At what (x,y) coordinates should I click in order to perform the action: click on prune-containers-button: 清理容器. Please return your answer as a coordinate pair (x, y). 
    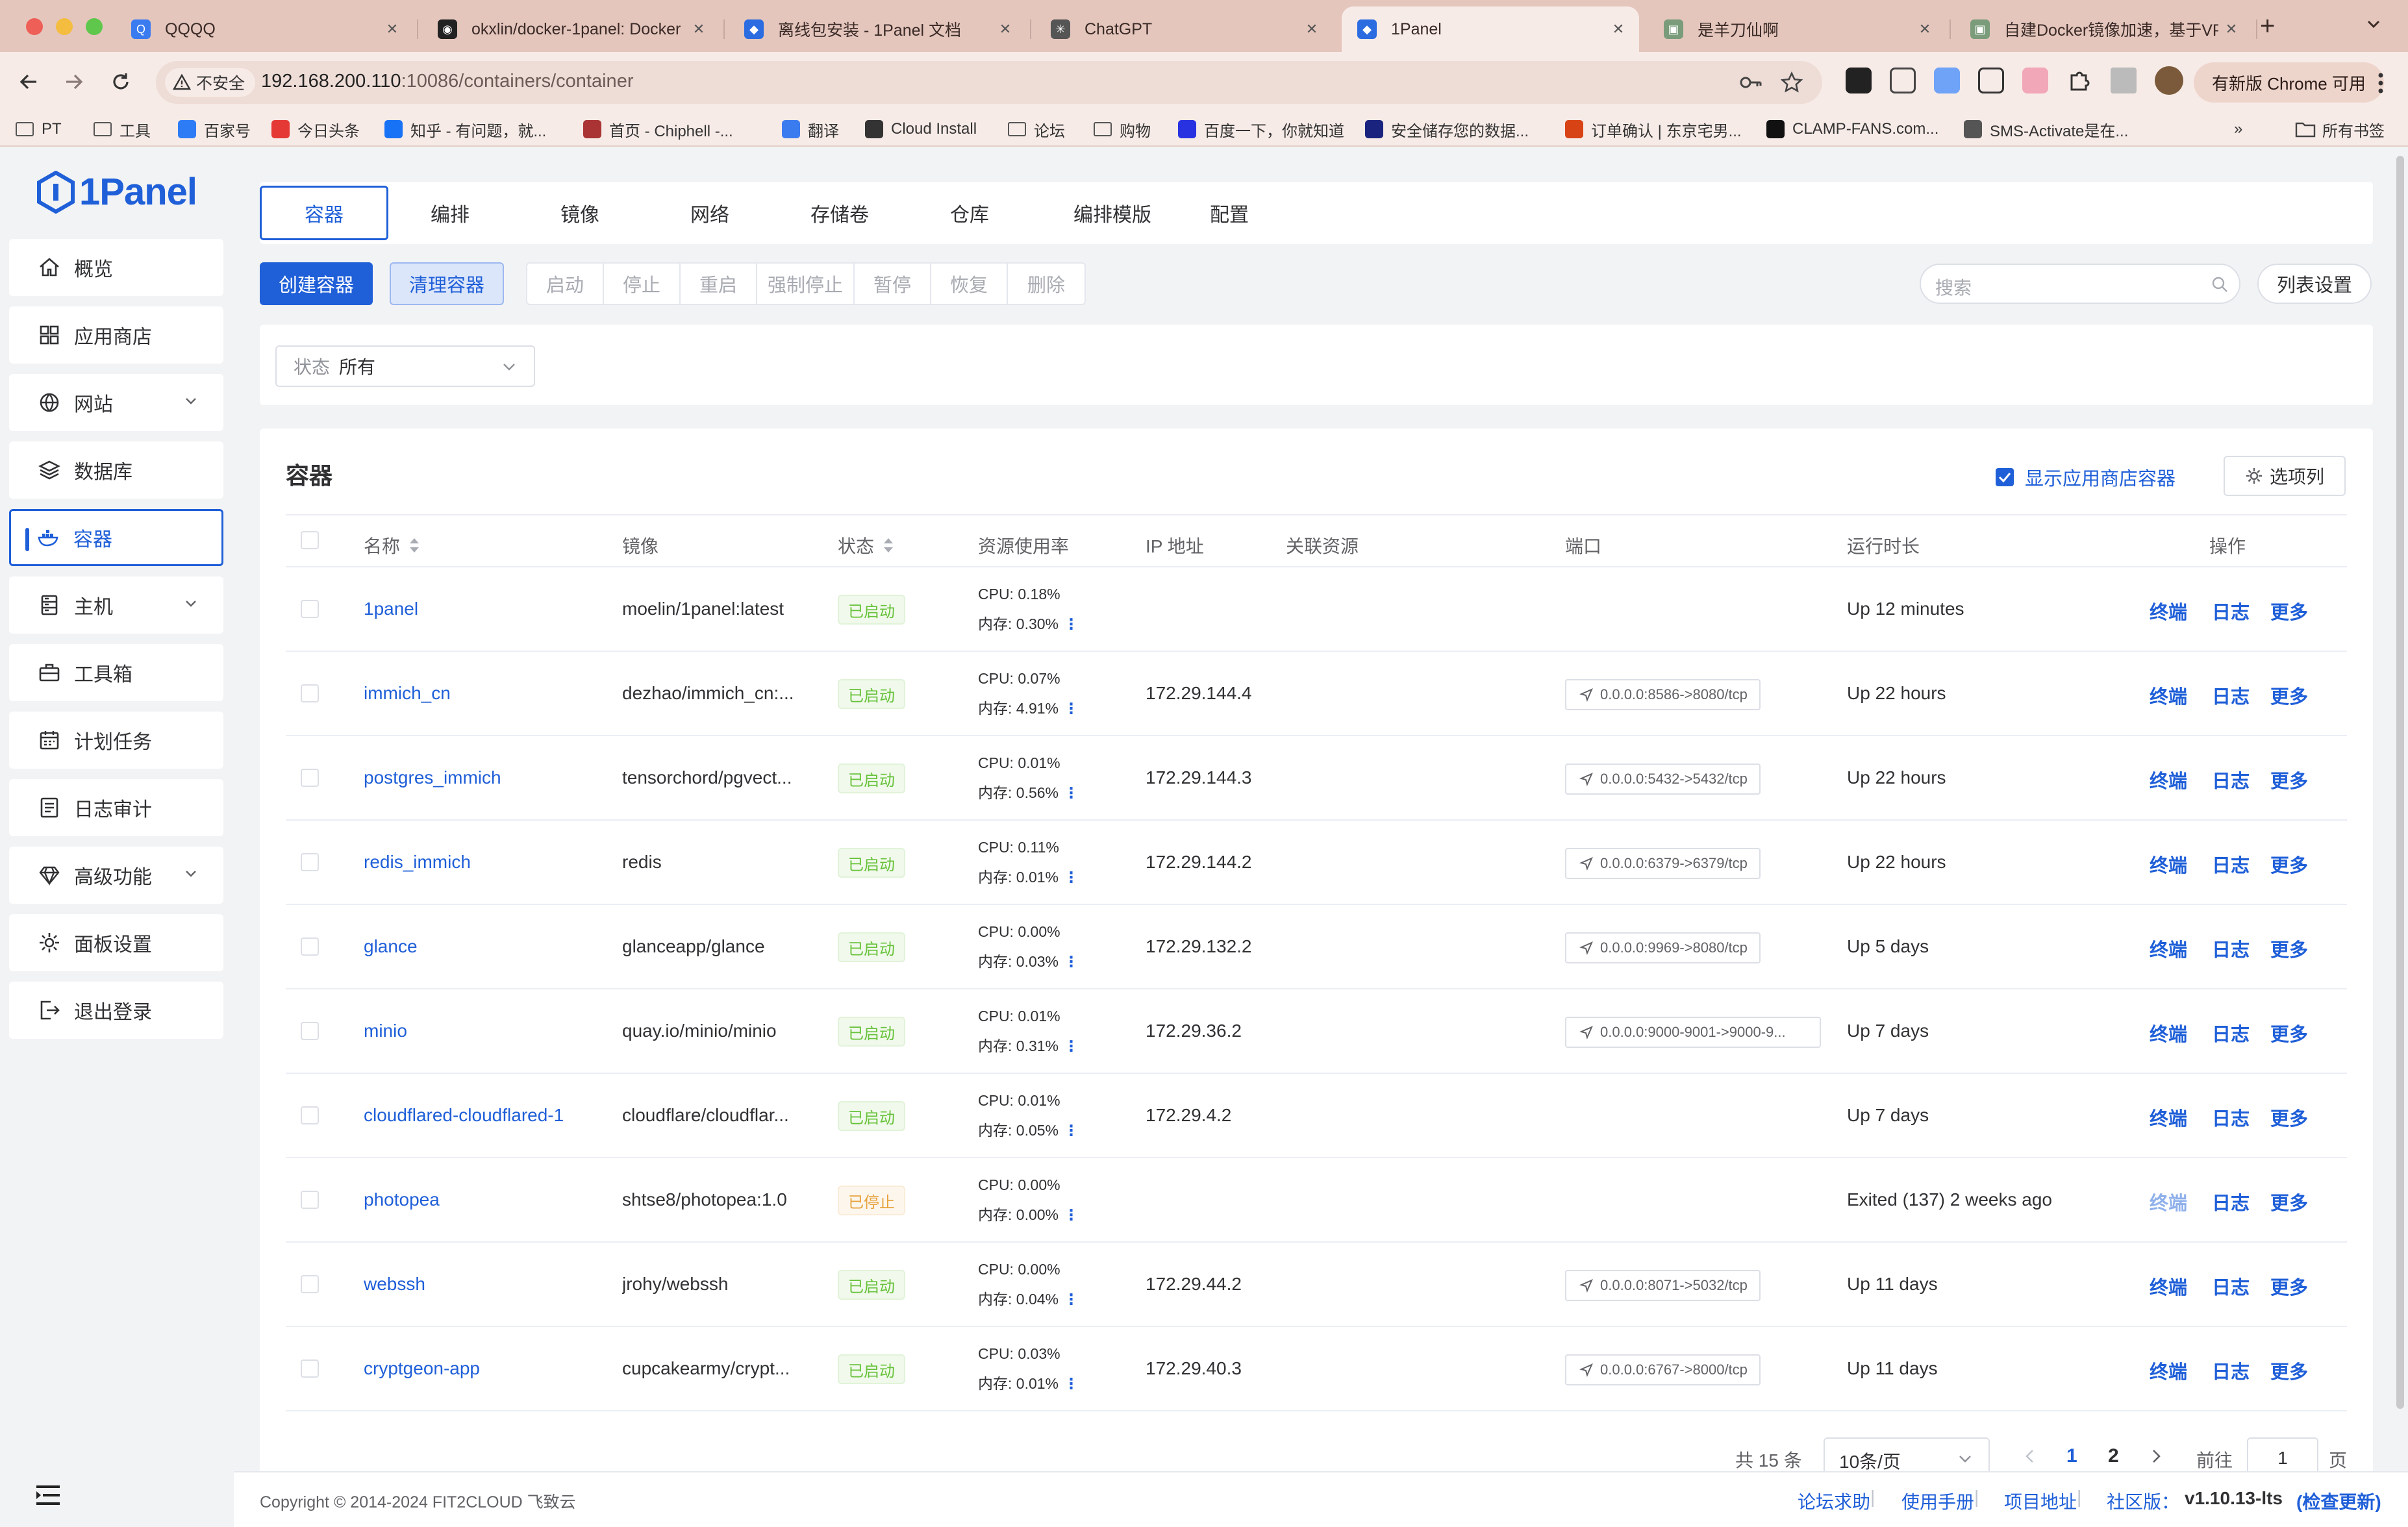
    Looking at the image, I should click on (447, 283).